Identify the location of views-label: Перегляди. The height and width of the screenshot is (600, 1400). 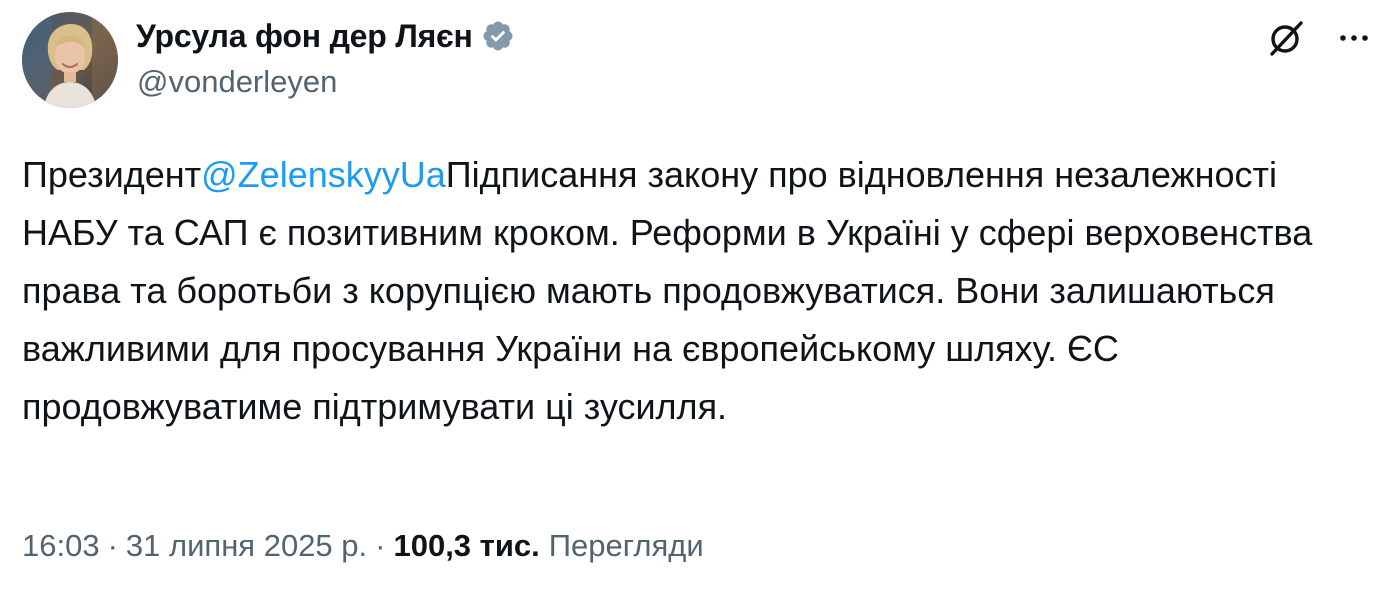
(626, 546).